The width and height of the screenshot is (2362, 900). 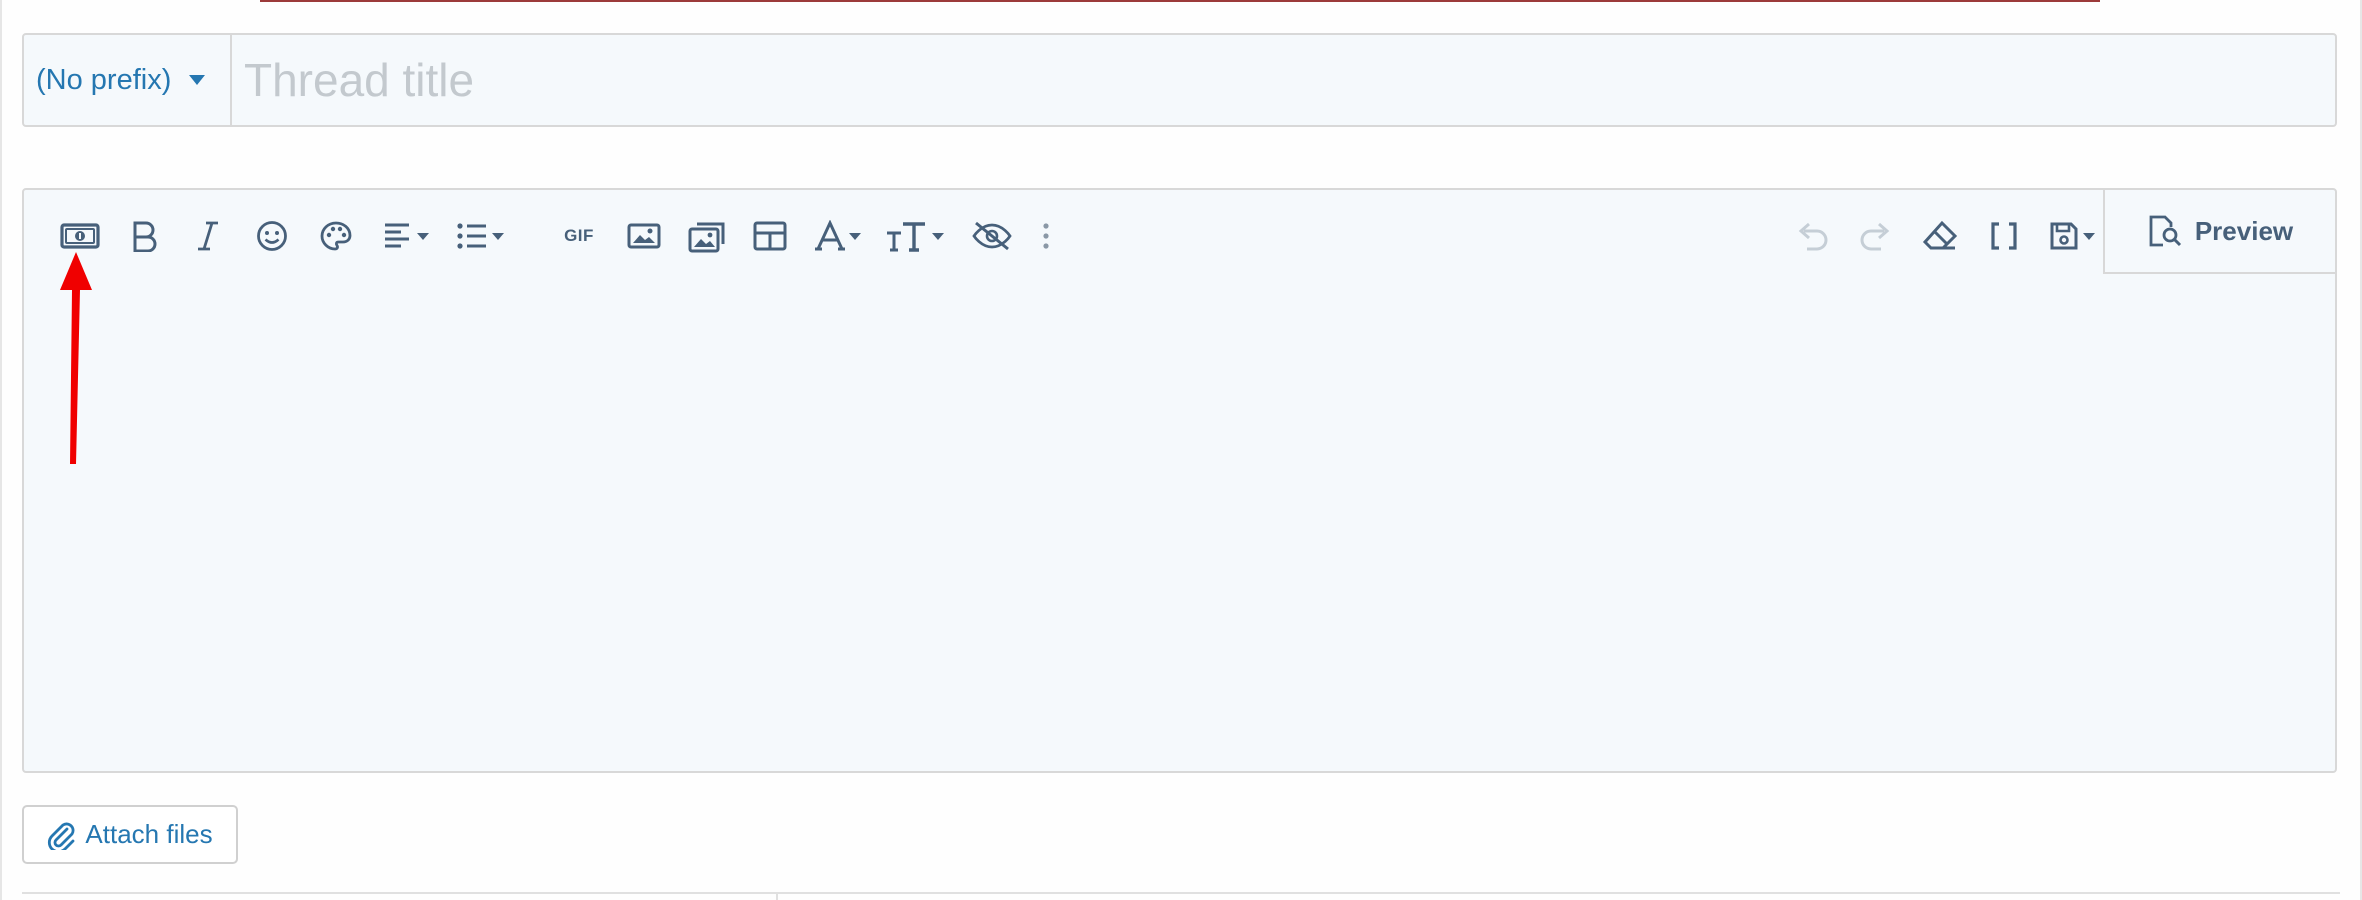 I want to click on thread-title-row: (No prefix), so click(x=1179, y=80).